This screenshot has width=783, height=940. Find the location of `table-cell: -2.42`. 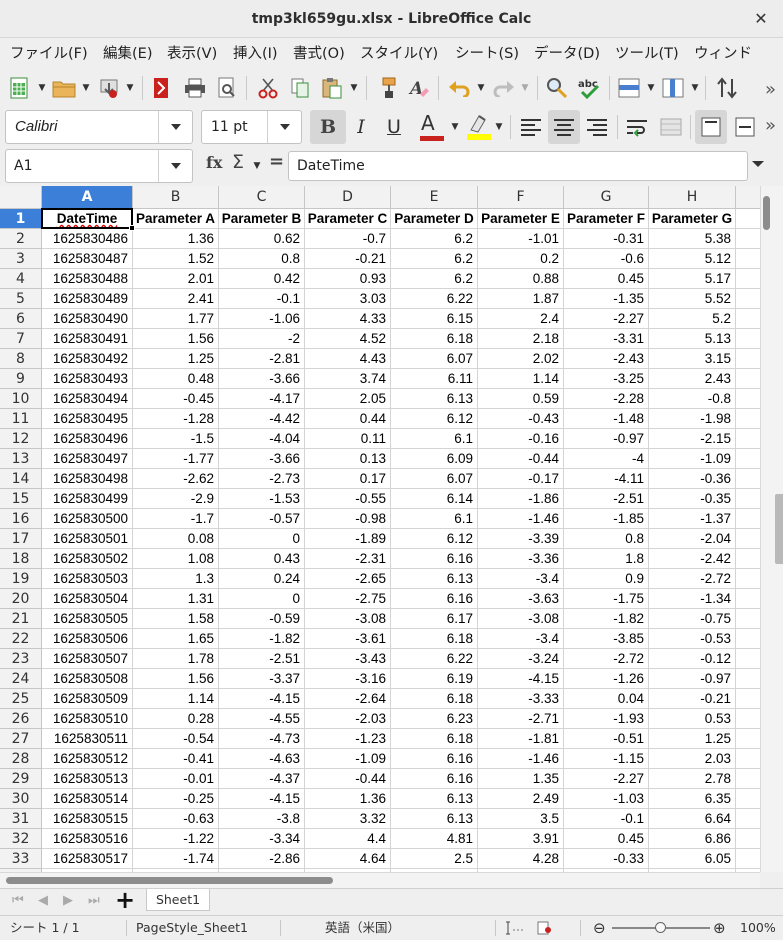

table-cell: -2.42 is located at coordinates (692, 559).